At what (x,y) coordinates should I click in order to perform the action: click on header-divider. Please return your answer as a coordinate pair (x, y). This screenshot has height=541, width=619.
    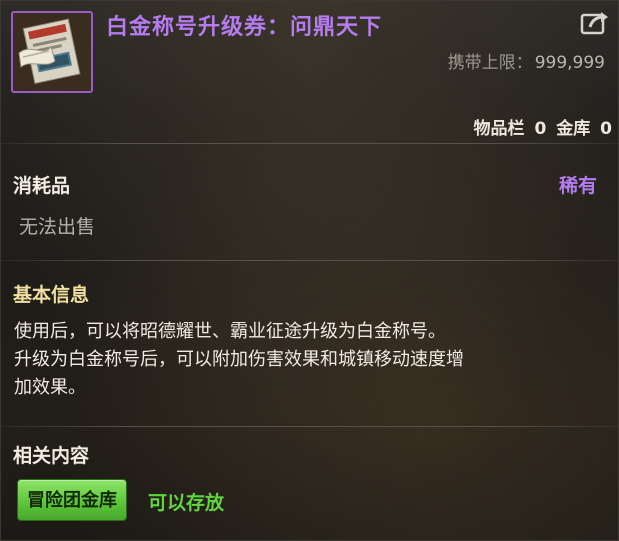
    Looking at the image, I should click on (309, 143).